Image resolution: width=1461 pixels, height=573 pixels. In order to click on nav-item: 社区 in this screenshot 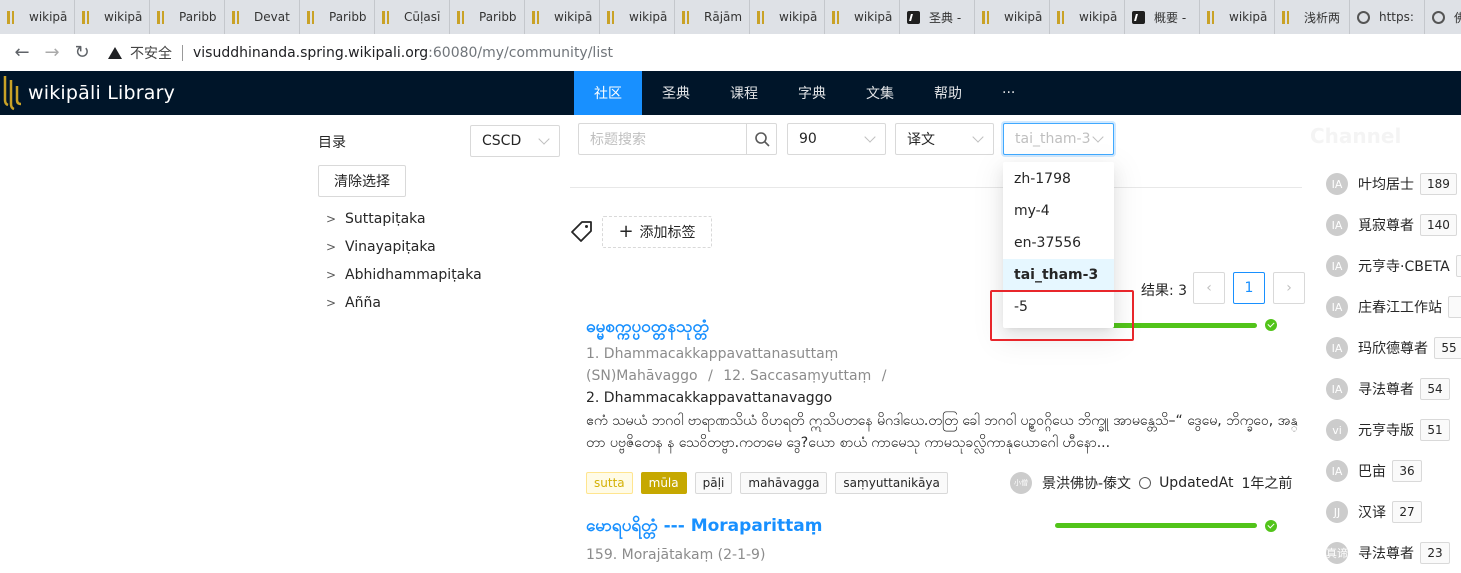, I will do `click(608, 93)`.